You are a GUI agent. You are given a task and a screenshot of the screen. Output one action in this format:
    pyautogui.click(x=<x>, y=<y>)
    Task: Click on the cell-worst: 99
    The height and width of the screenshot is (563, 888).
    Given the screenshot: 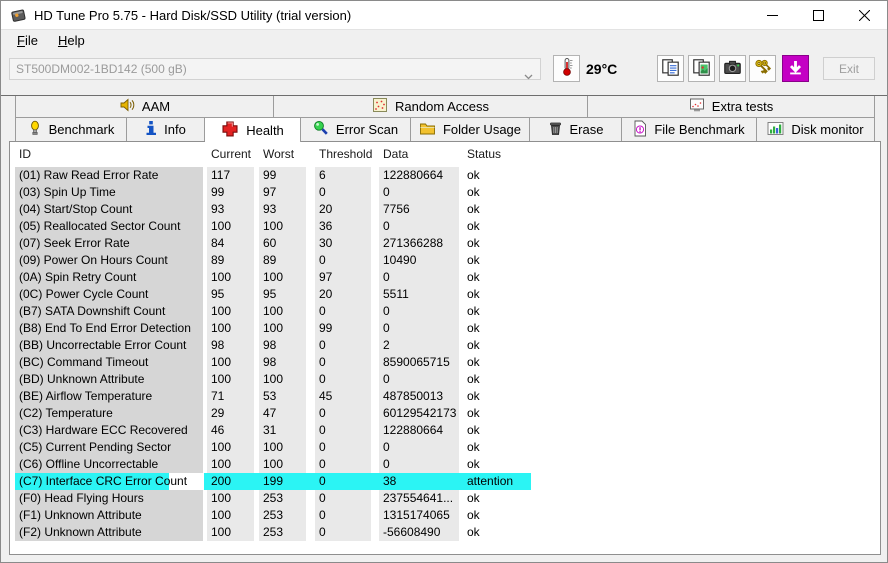 What is the action you would take?
    pyautogui.click(x=282, y=175)
    